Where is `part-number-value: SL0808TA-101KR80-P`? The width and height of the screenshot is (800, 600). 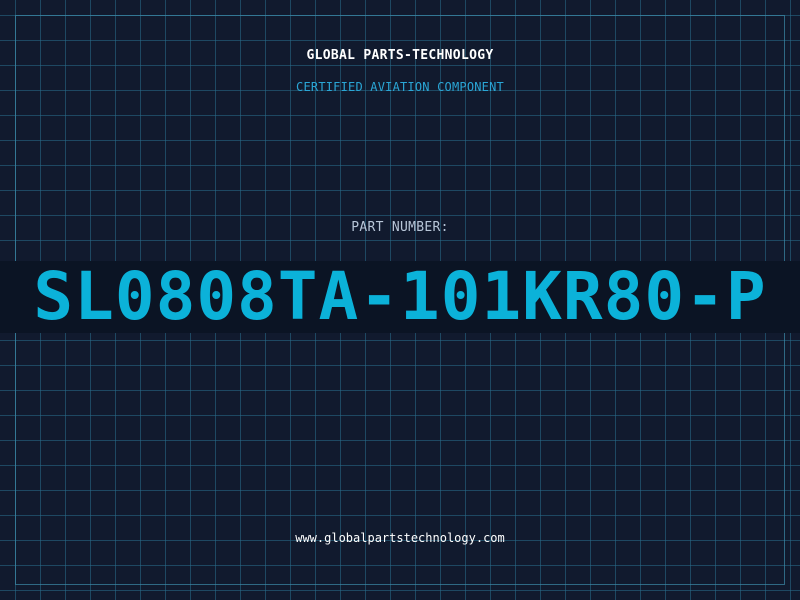 part-number-value: SL0808TA-101KR80-P is located at coordinates (400, 297).